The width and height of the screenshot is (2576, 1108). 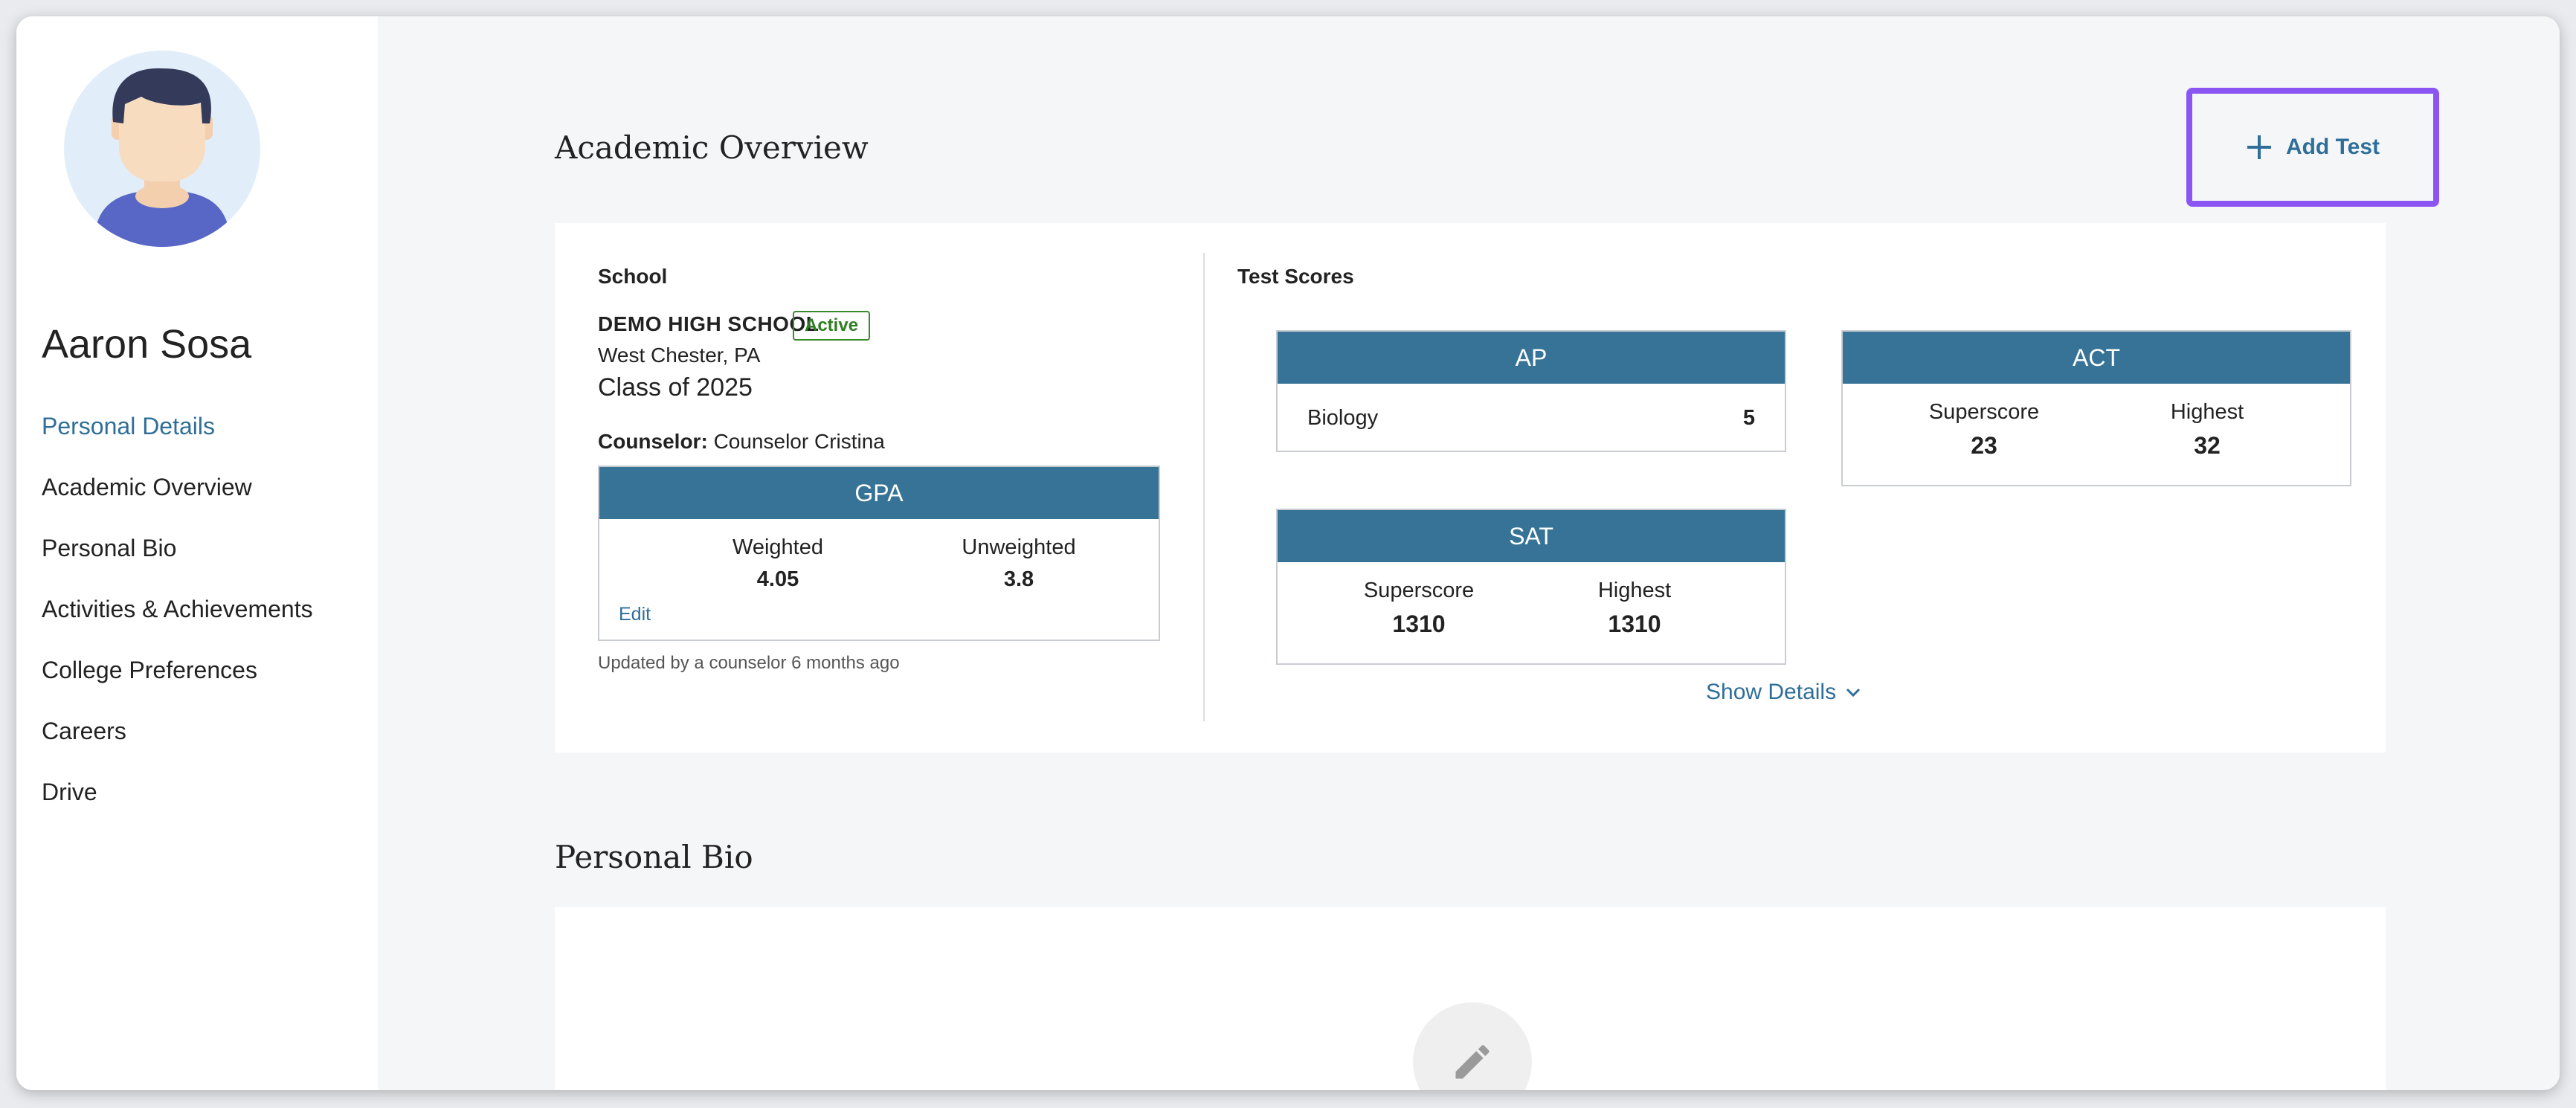 What do you see at coordinates (1472, 1062) in the screenshot?
I see `pencil-icon` at bounding box center [1472, 1062].